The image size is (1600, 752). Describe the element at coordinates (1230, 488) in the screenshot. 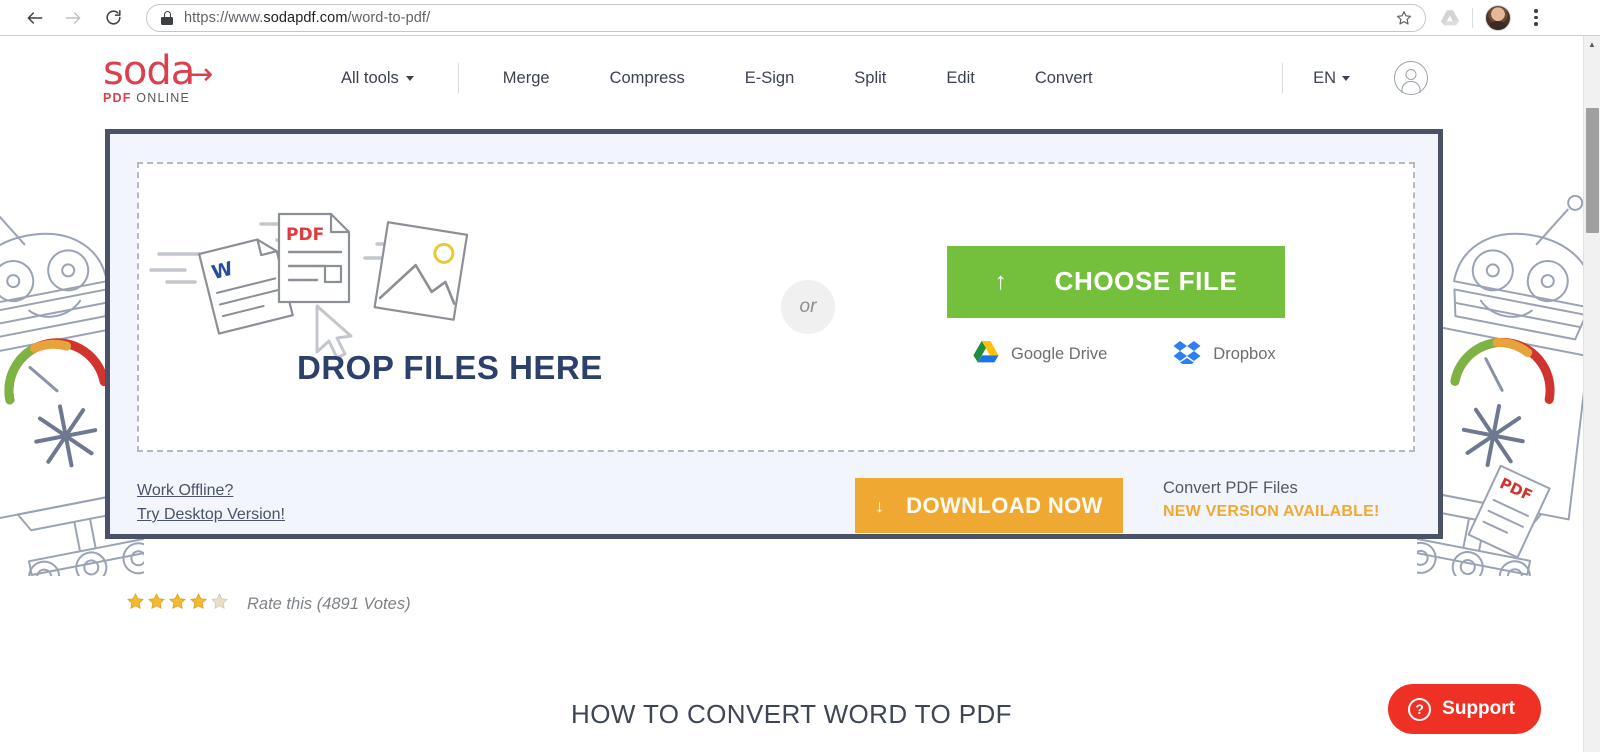

I see `convert-note-line1: Convert PDF Files` at that location.